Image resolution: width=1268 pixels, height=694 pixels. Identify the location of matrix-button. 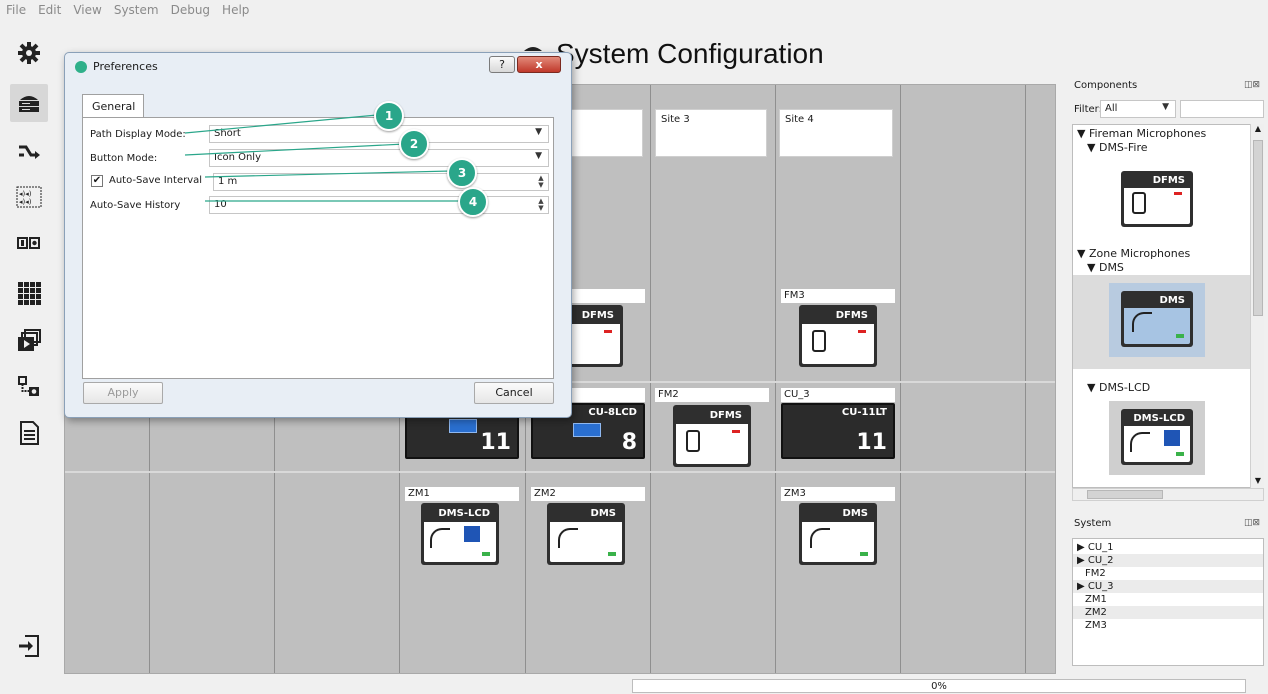
(29, 293).